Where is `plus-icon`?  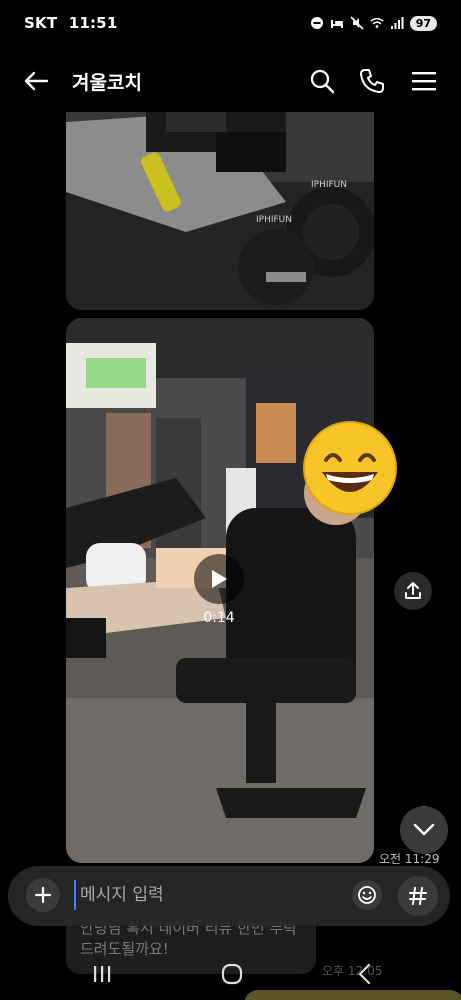
plus-icon is located at coordinates (43, 895).